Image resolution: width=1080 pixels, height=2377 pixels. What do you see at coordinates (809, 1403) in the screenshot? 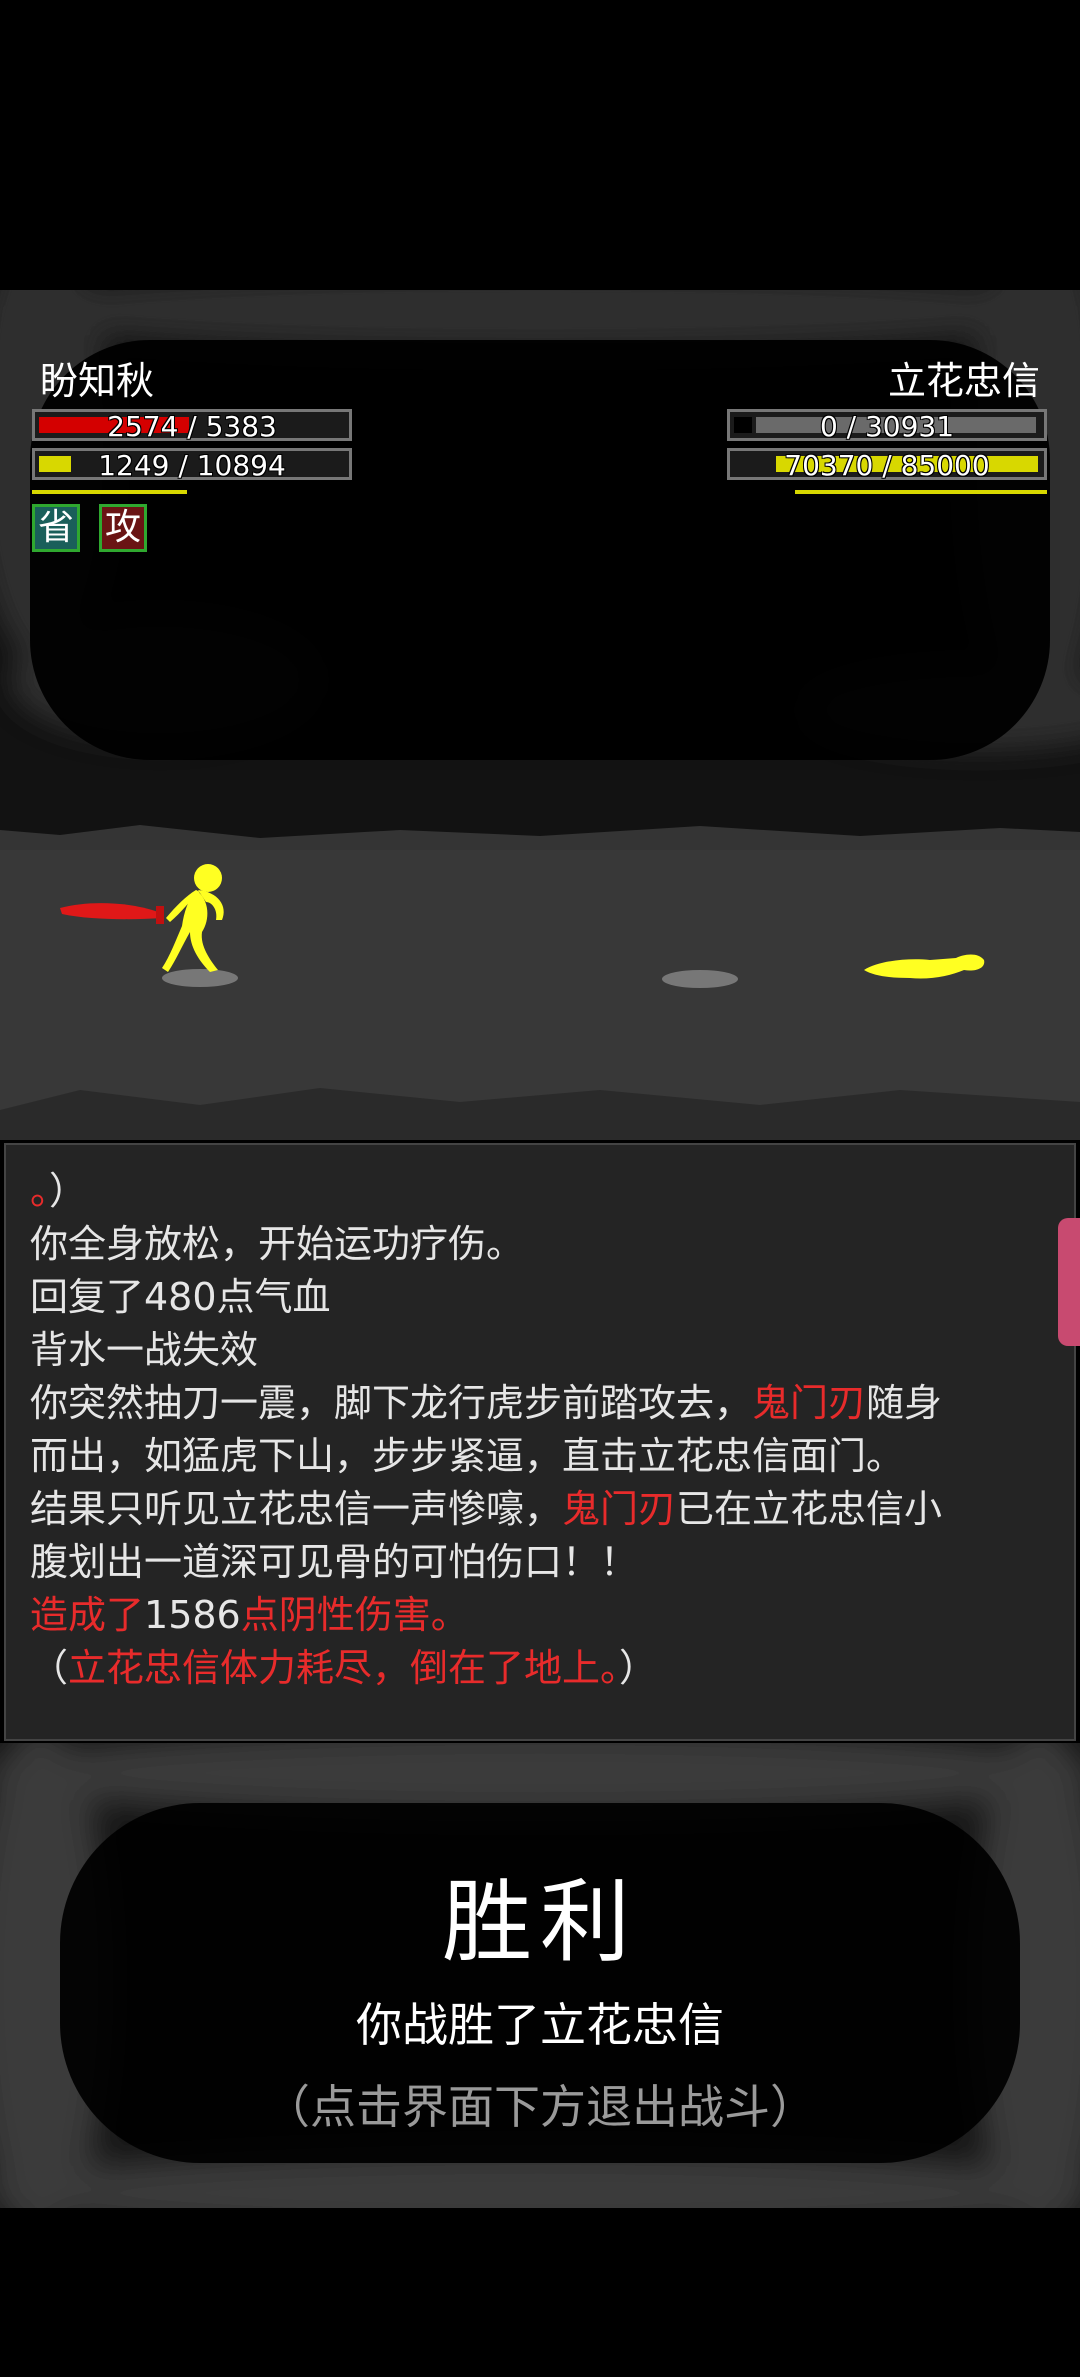
I see `log-weapon-1: 鬼门刃` at bounding box center [809, 1403].